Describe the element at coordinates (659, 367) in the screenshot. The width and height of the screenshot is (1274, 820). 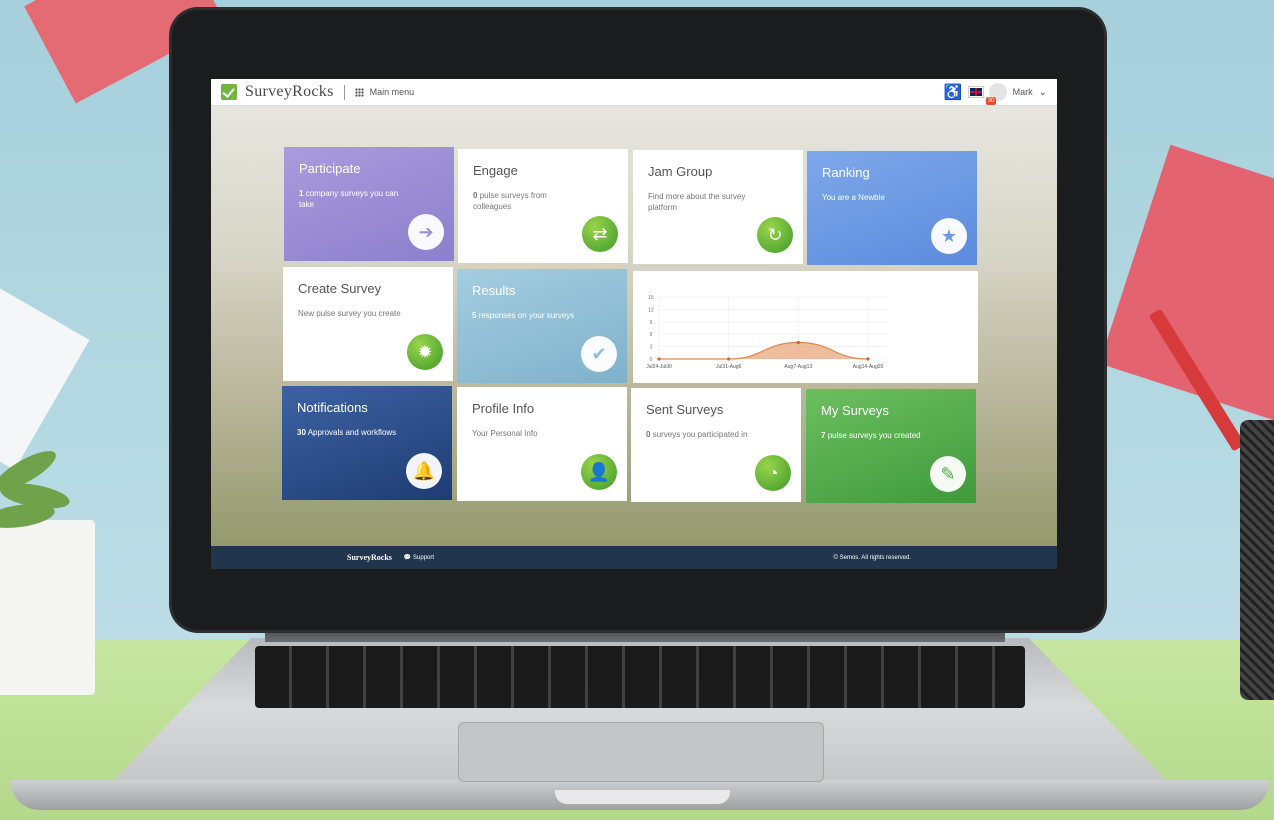
I see `x-tick-label: Jul24-Jul30` at that location.